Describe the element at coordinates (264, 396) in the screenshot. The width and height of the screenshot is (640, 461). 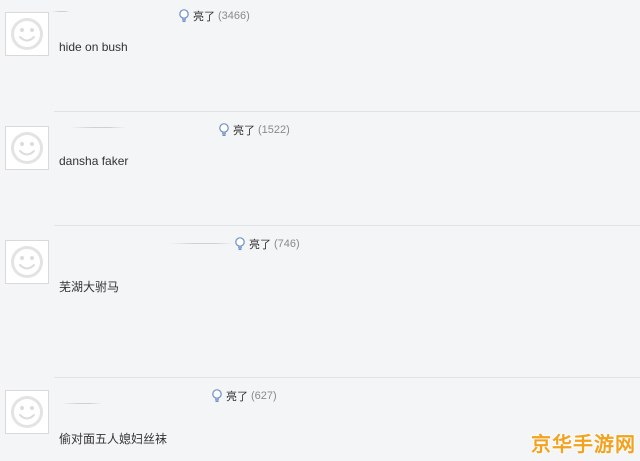
I see `like-count: (627)` at that location.